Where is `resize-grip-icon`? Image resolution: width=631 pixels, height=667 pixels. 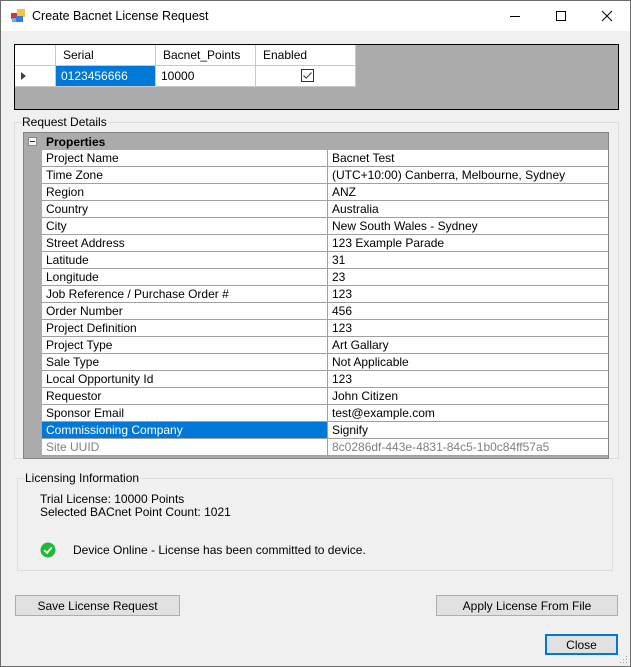
resize-grip-icon is located at coordinates (623, 659).